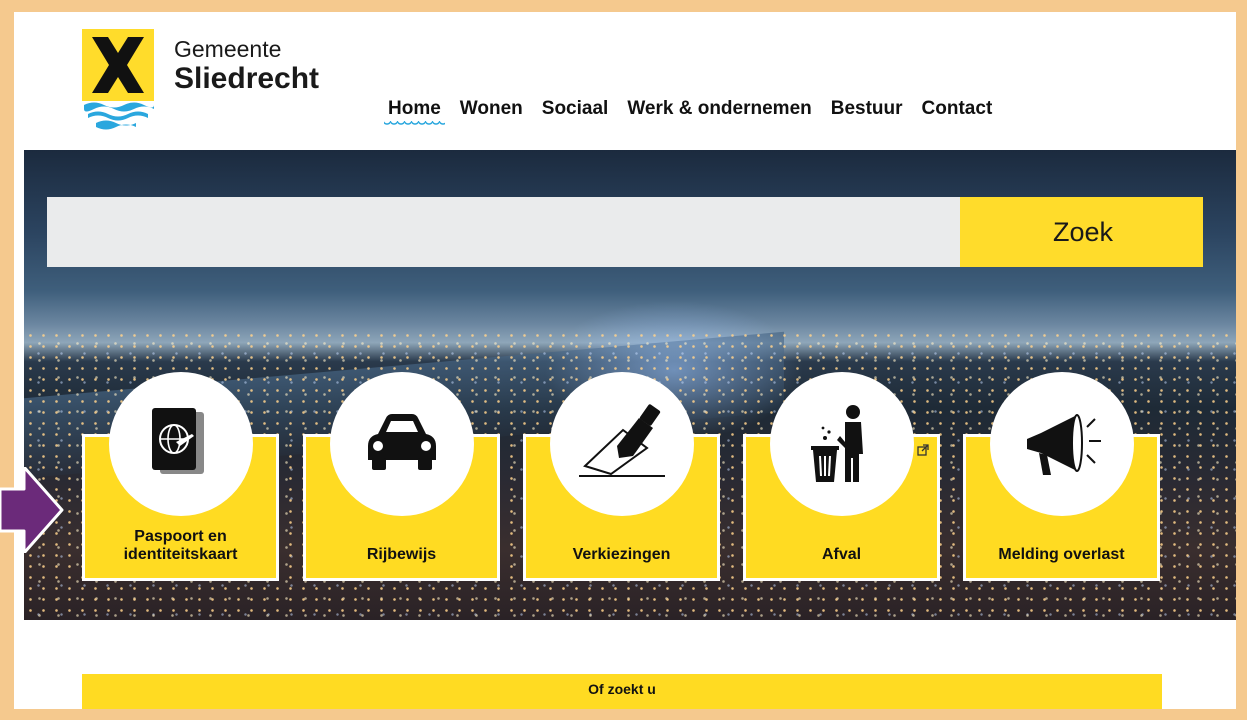 This screenshot has width=1247, height=720. What do you see at coordinates (180, 545) in the screenshot?
I see `tile-label: Paspoort en identiteitskaart` at bounding box center [180, 545].